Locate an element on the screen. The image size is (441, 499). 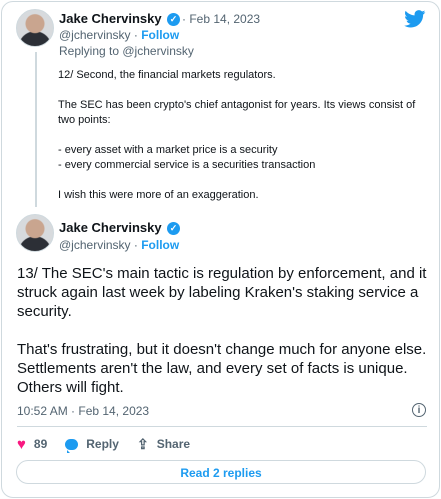
like-button: ♥ 89 is located at coordinates (32, 444).